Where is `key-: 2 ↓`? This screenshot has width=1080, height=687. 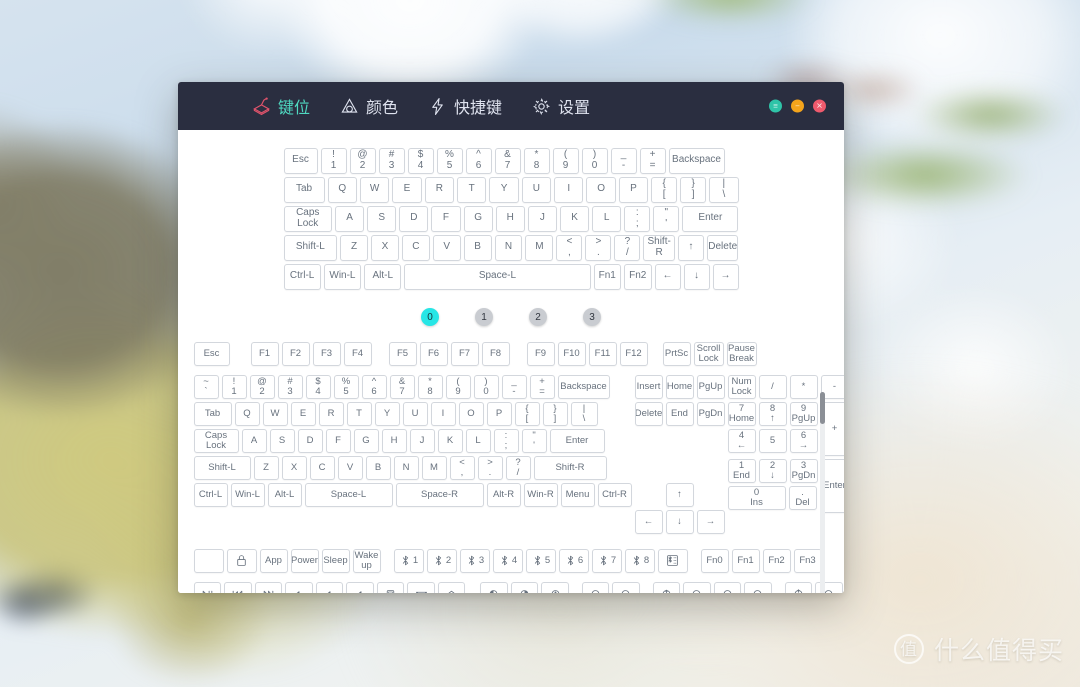
key-: 2 ↓ is located at coordinates (772, 470).